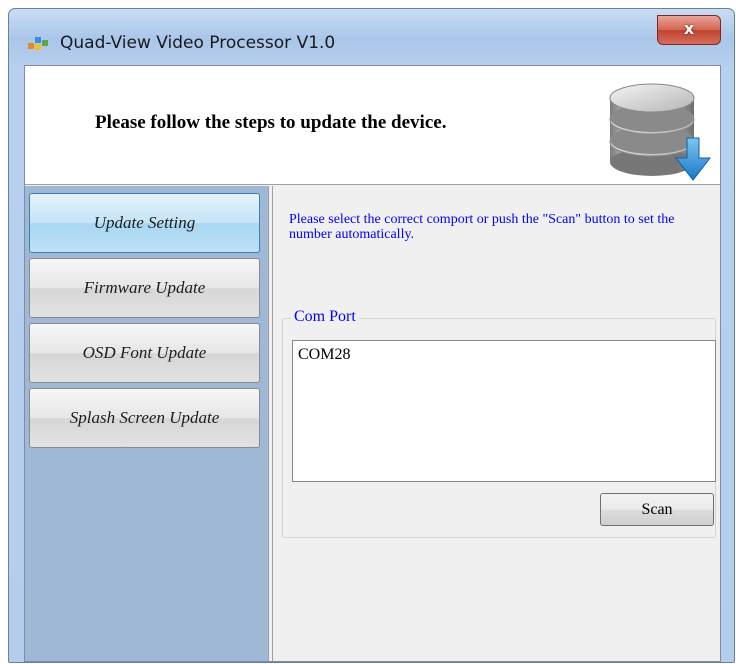 Image resolution: width=736 pixels, height=664 pixels. I want to click on title-bar: Quad-View Video Processor V1.0 x, so click(371, 37).